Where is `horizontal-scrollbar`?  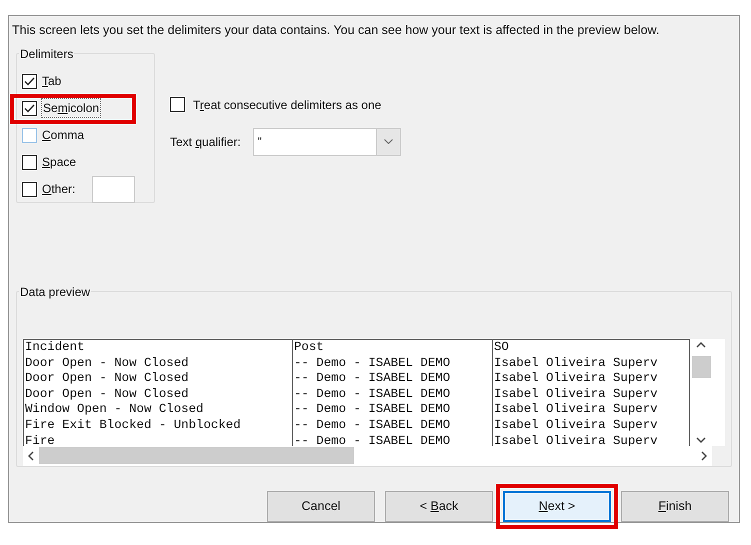
horizontal-scrollbar is located at coordinates (367, 456).